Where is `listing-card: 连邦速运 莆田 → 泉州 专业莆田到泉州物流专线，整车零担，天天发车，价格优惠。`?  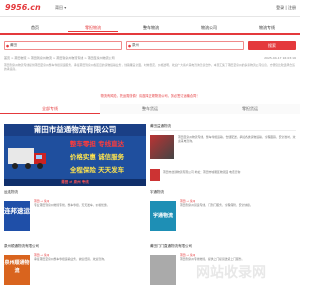
listing-card: 连邦速运 莆田 → 泉州 专业莆田到泉州物流专线，整车零担，天天发车，价格优惠。 is located at coordinates (76, 218).